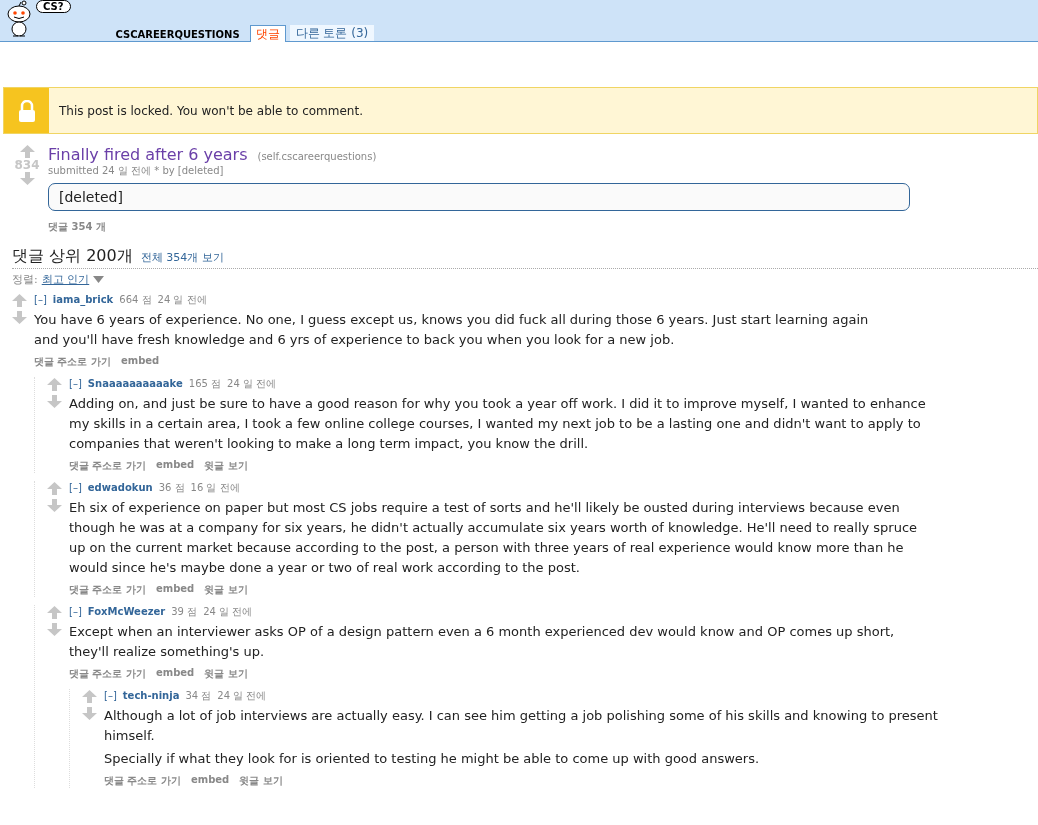  Describe the element at coordinates (19, 19) in the screenshot. I see `alien-mascot-icon` at that location.